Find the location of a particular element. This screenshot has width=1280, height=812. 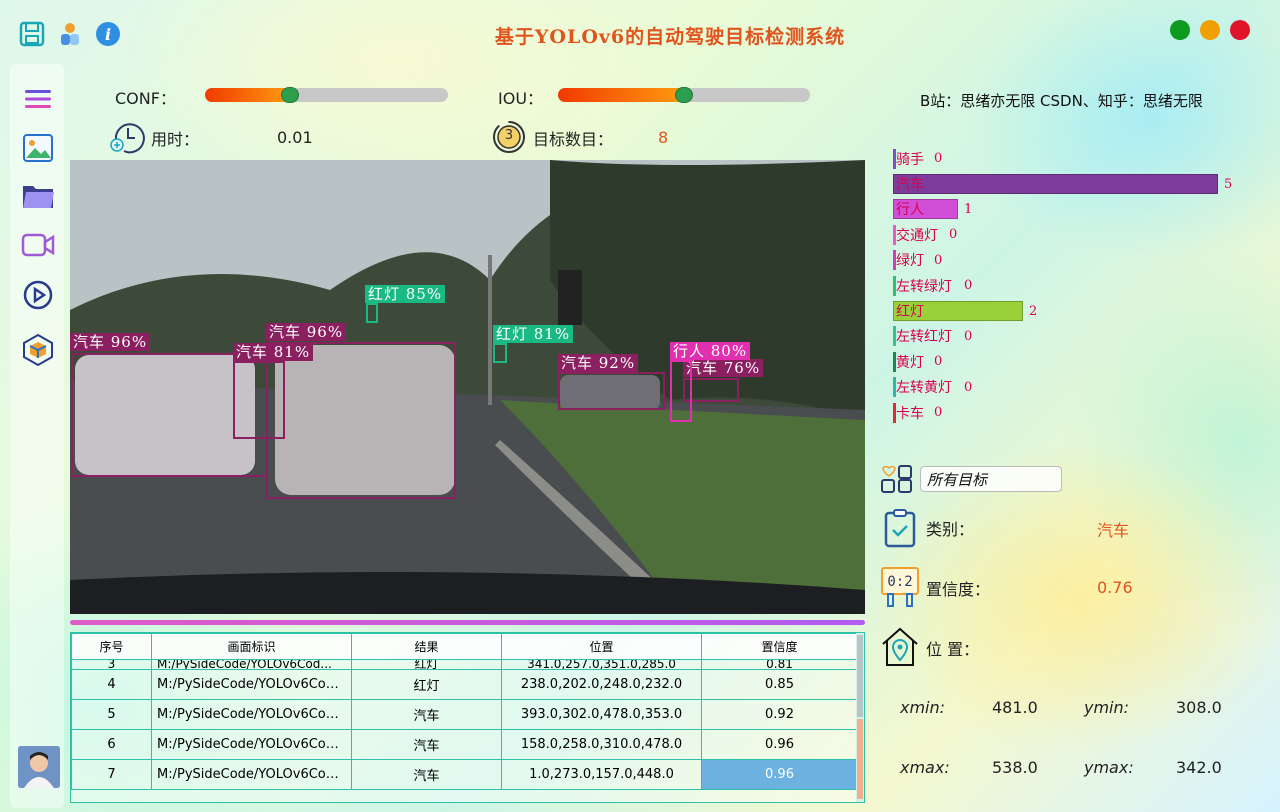

clipboard-icon is located at coordinates (900, 530).